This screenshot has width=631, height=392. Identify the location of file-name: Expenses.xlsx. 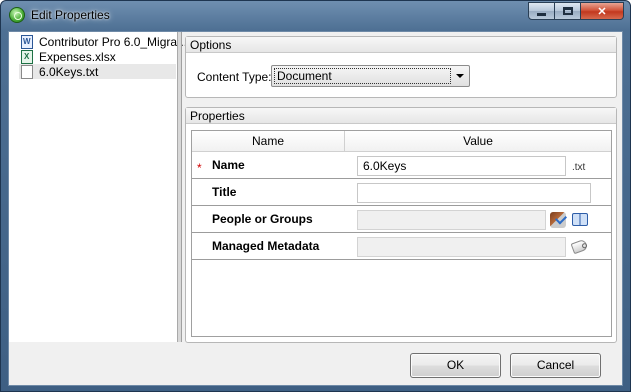
(77, 56).